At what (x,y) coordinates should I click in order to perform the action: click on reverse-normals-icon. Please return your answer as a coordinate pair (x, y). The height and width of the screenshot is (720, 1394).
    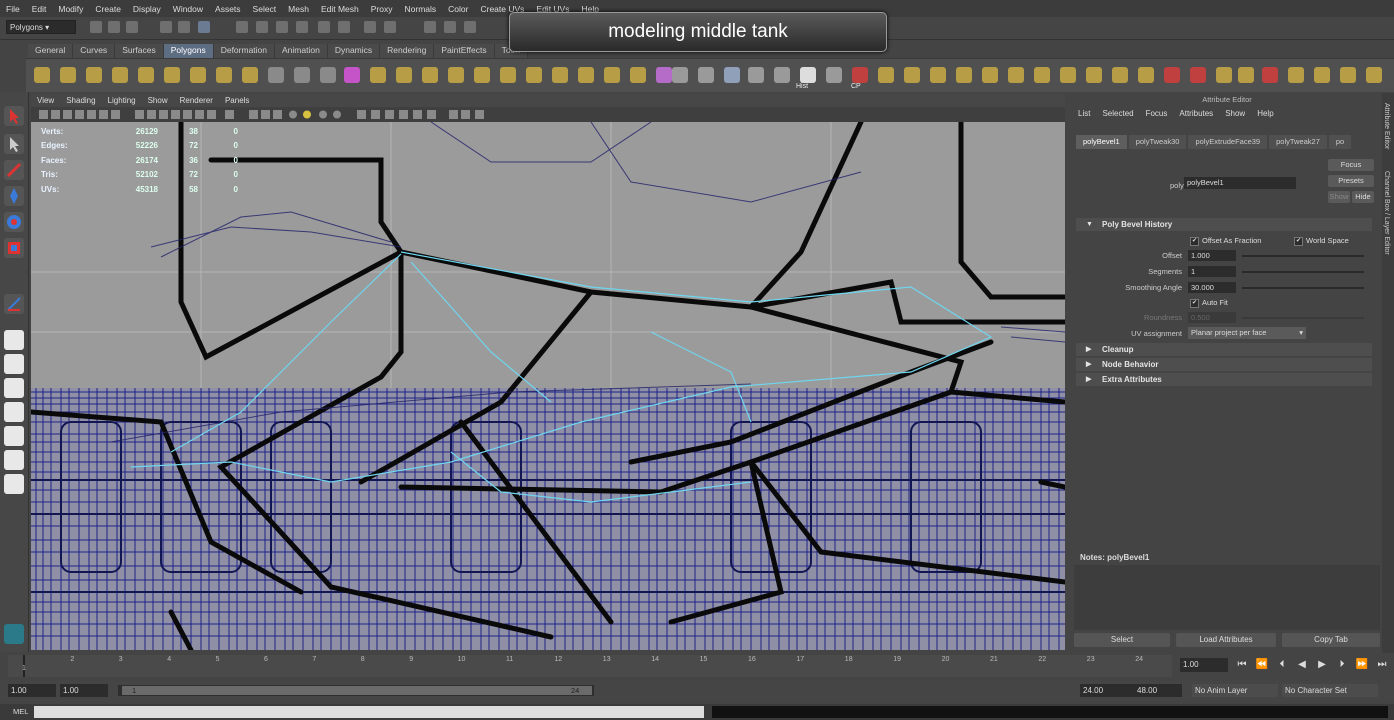
    Looking at the image, I should click on (964, 75).